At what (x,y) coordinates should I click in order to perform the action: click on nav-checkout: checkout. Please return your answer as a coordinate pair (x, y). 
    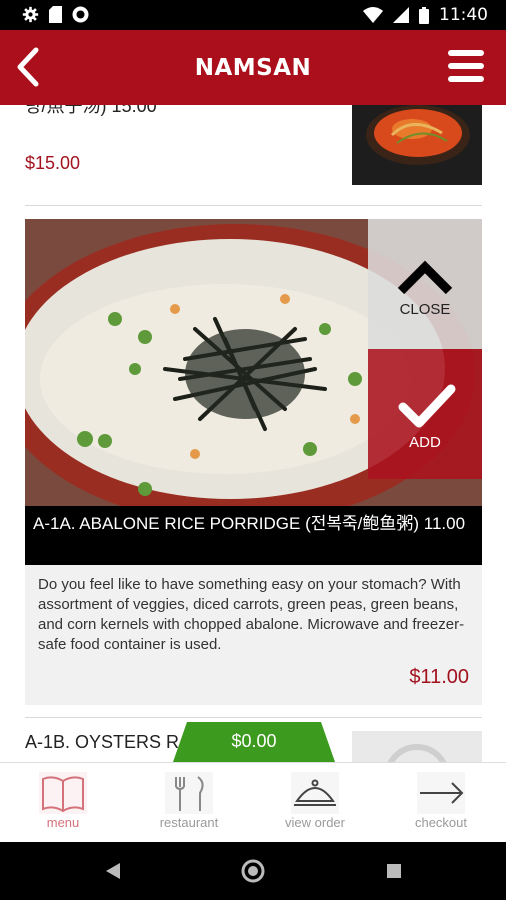
    Looking at the image, I should click on (441, 803).